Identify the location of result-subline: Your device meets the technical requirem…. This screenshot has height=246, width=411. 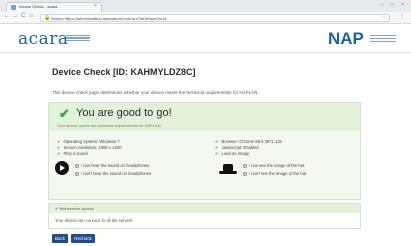
(109, 125).